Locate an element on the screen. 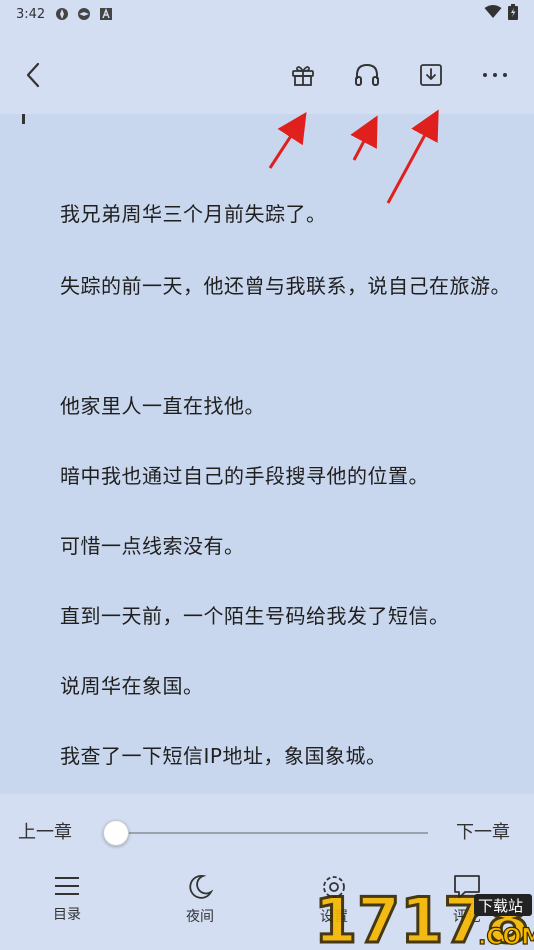 Image resolution: width=534 pixels, height=950 pixels. audio-button is located at coordinates (367, 75).